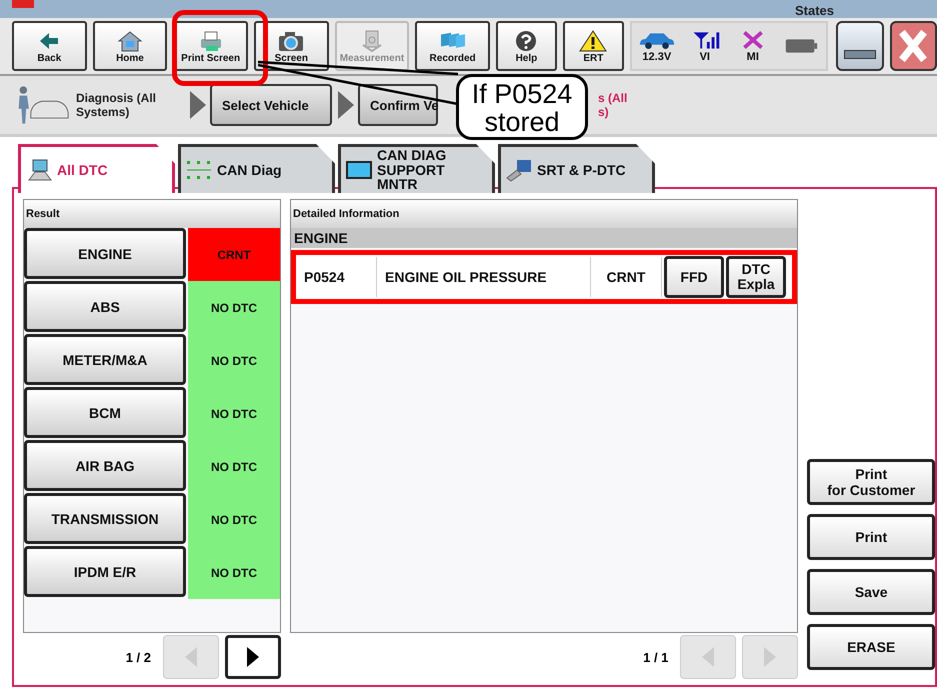 This screenshot has height=688, width=937. Describe the element at coordinates (117, 105) in the screenshot. I see `breadcrumb-title: Diagnosis (All Systems)` at that location.